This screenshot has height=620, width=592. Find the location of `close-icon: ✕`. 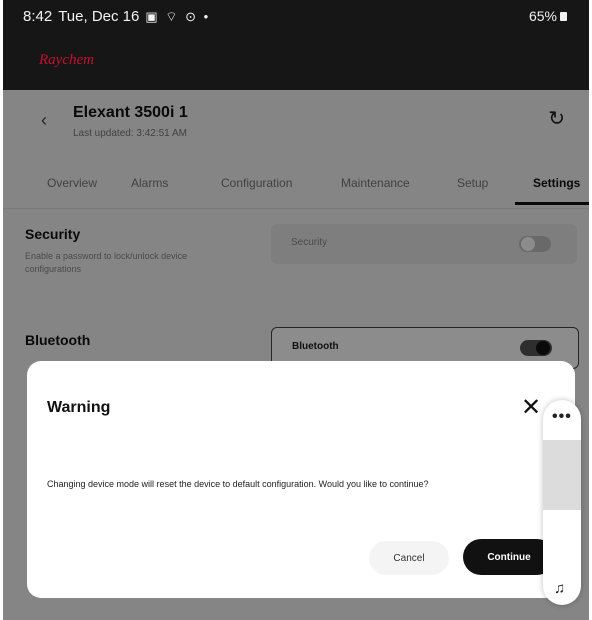

close-icon: ✕ is located at coordinates (531, 407).